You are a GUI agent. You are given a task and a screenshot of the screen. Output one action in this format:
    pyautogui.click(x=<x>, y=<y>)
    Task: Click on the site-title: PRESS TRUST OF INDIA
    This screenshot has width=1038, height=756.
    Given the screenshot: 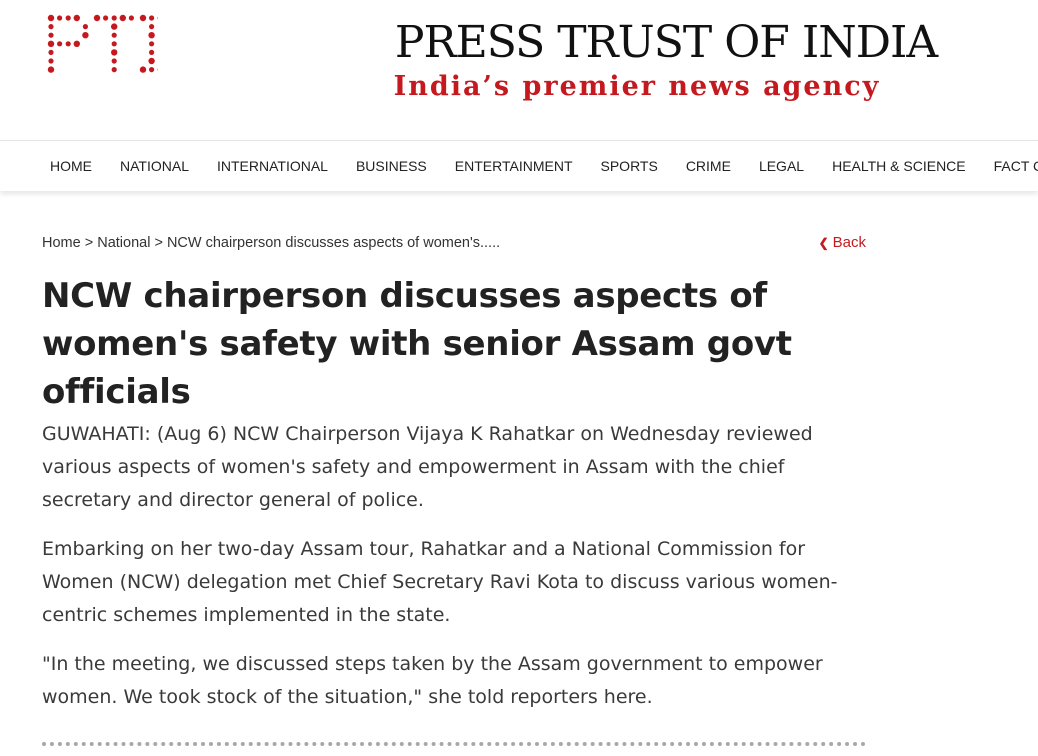 What is the action you would take?
    pyautogui.click(x=666, y=42)
    